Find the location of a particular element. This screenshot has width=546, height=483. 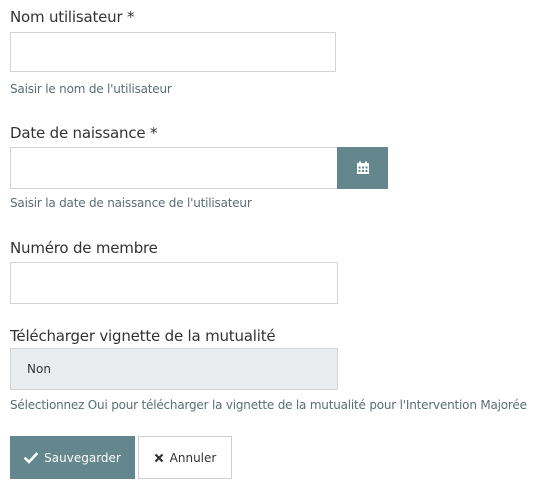

username-help: Saisir le nom de l'utilisateur is located at coordinates (91, 89).